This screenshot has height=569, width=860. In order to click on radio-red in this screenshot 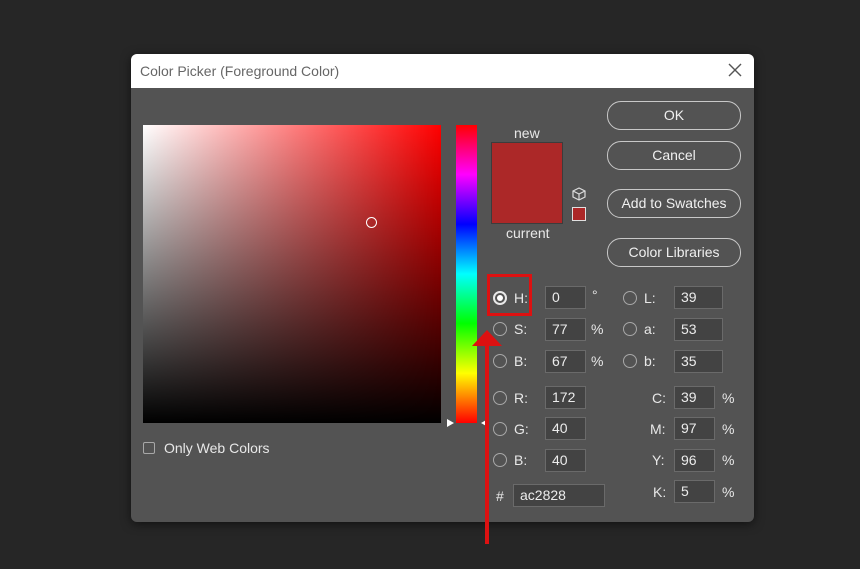, I will do `click(500, 398)`.